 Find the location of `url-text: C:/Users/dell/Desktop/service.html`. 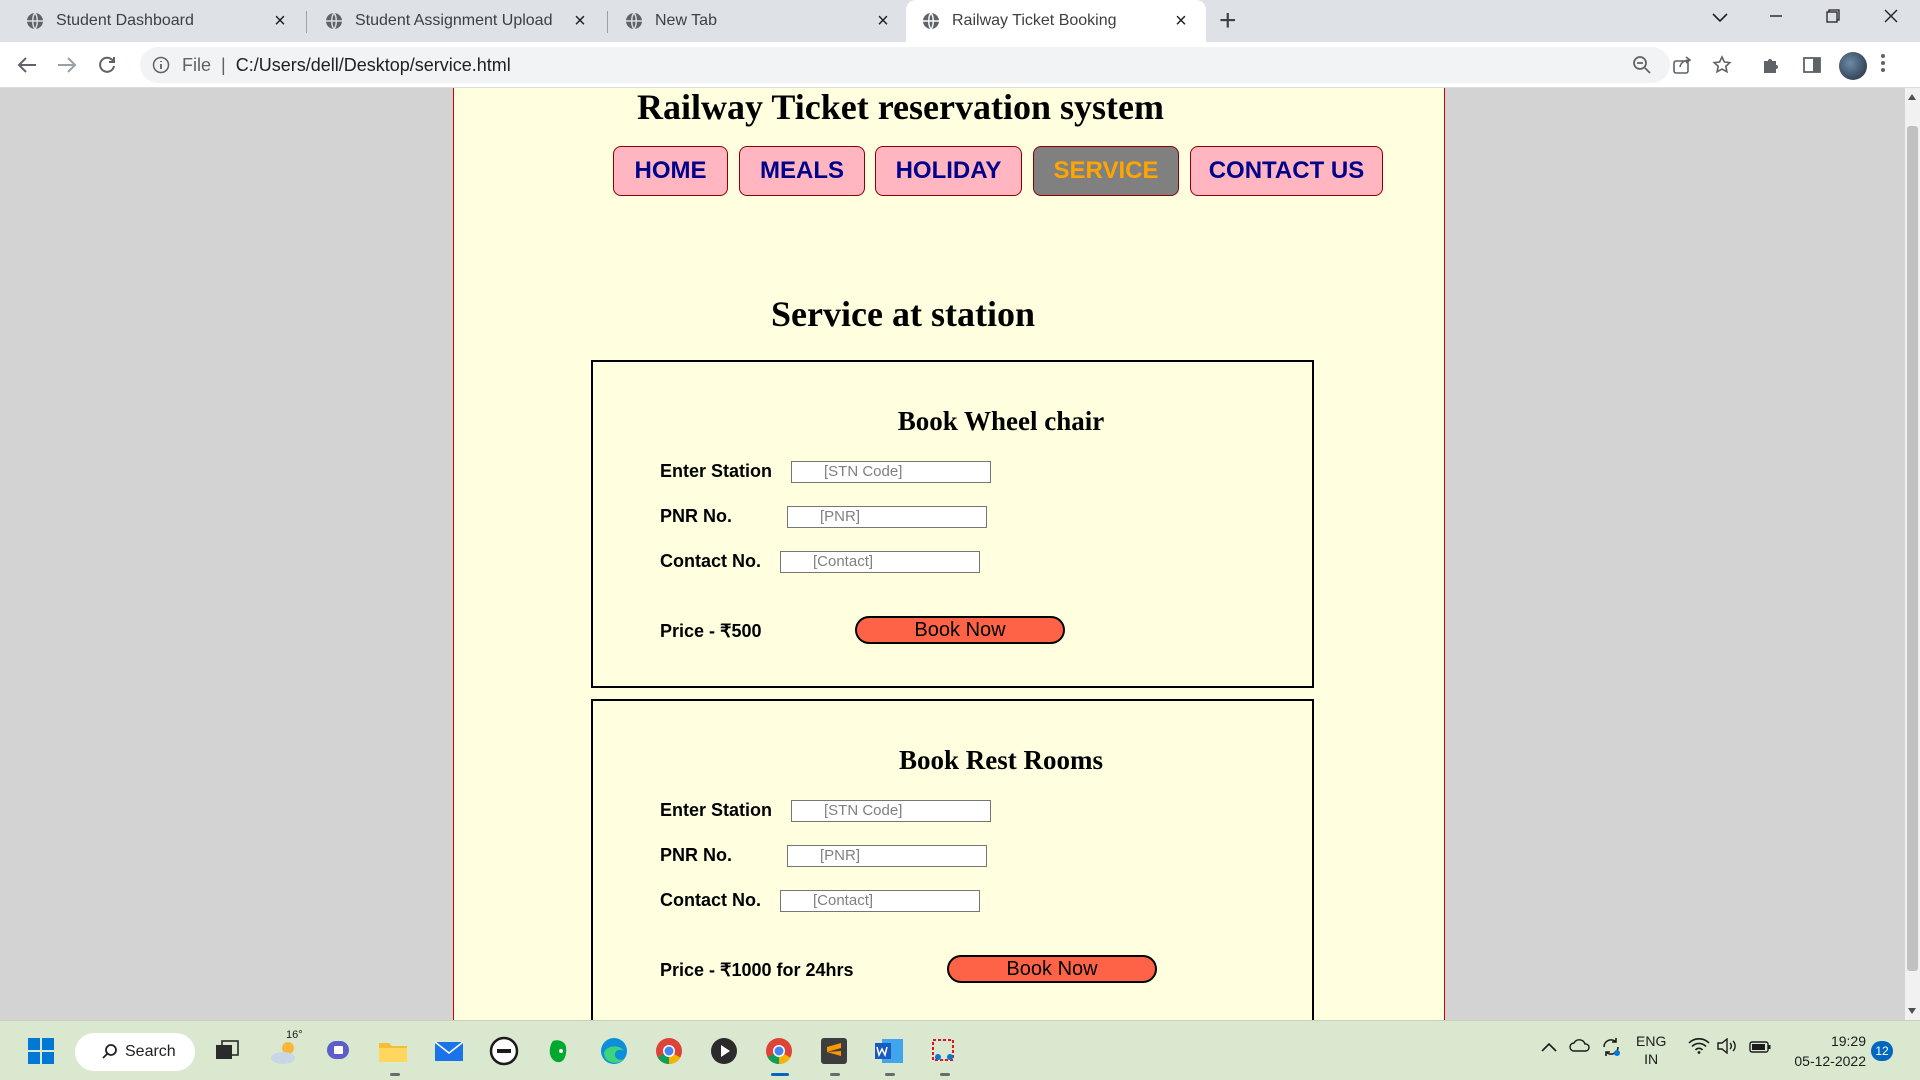

url-text: C:/Users/dell/Desktop/service.html is located at coordinates (373, 65).